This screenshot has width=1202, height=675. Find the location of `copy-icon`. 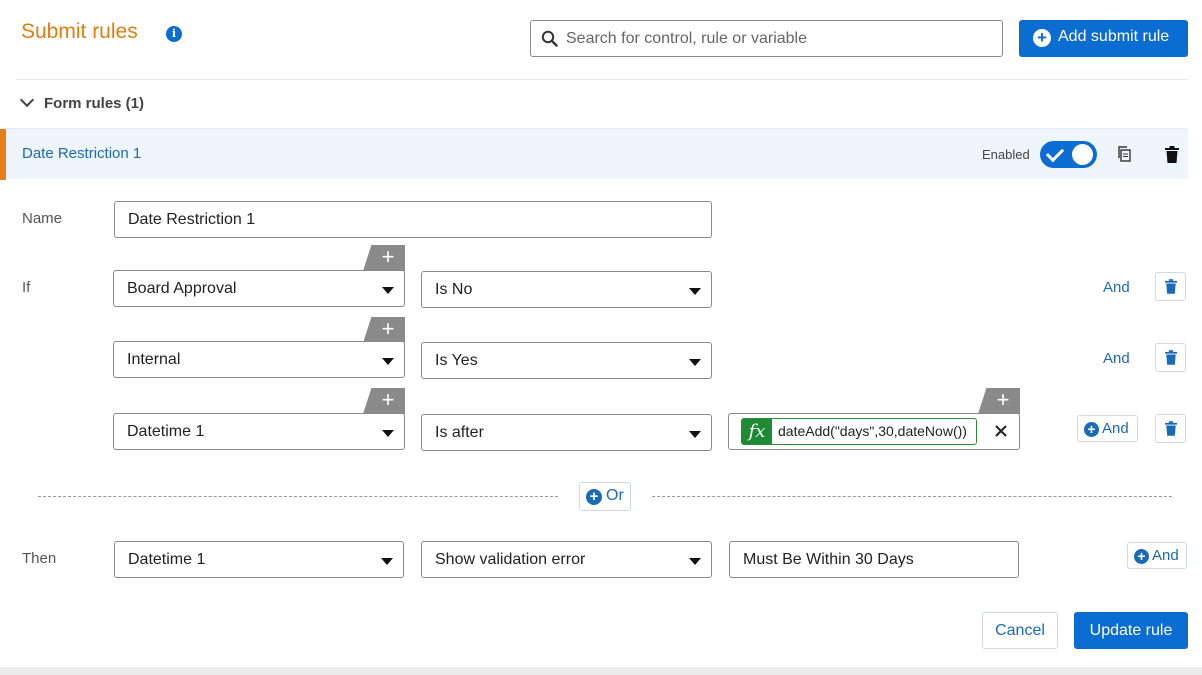

copy-icon is located at coordinates (1124, 154).